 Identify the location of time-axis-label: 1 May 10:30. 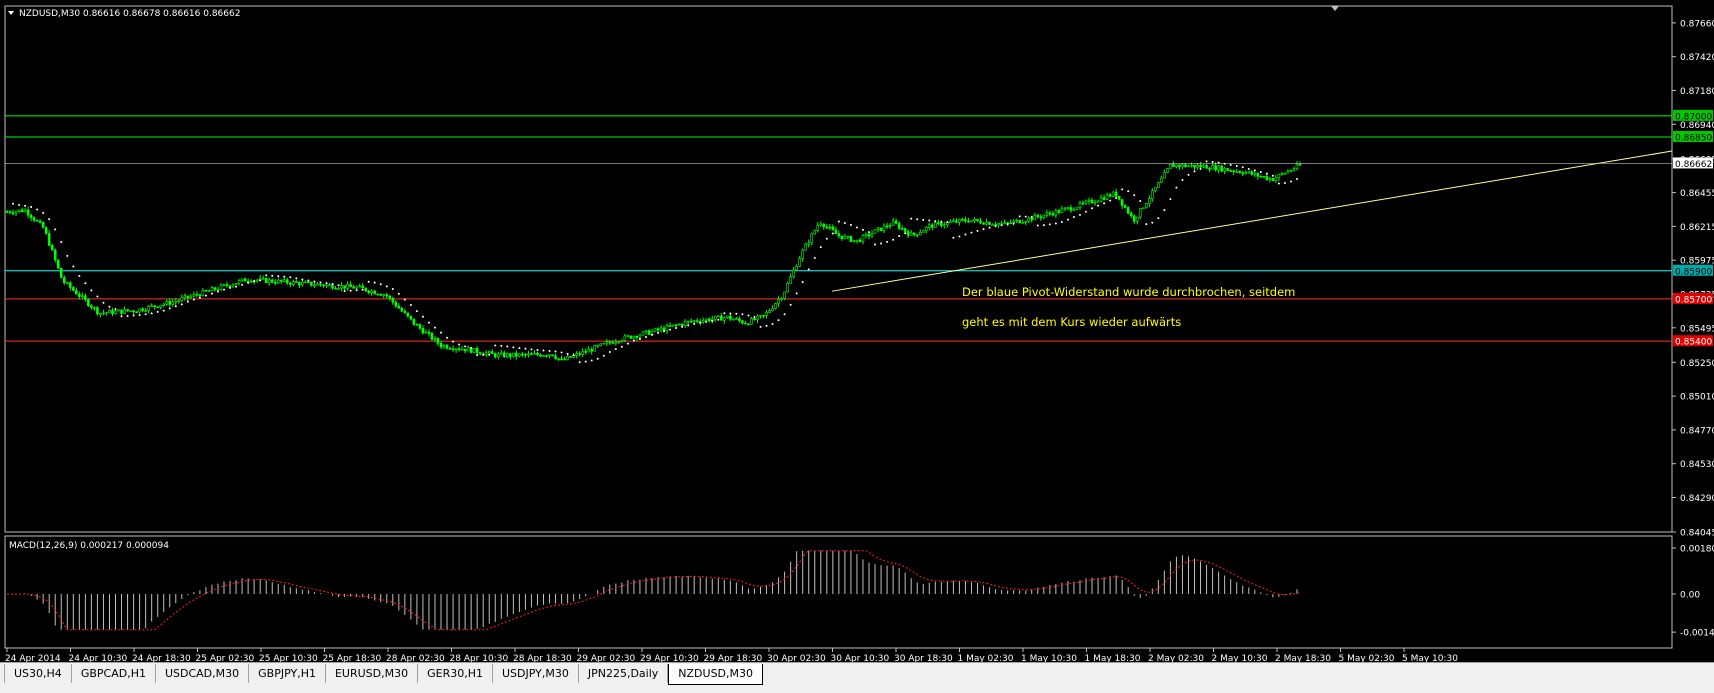
(1049, 658).